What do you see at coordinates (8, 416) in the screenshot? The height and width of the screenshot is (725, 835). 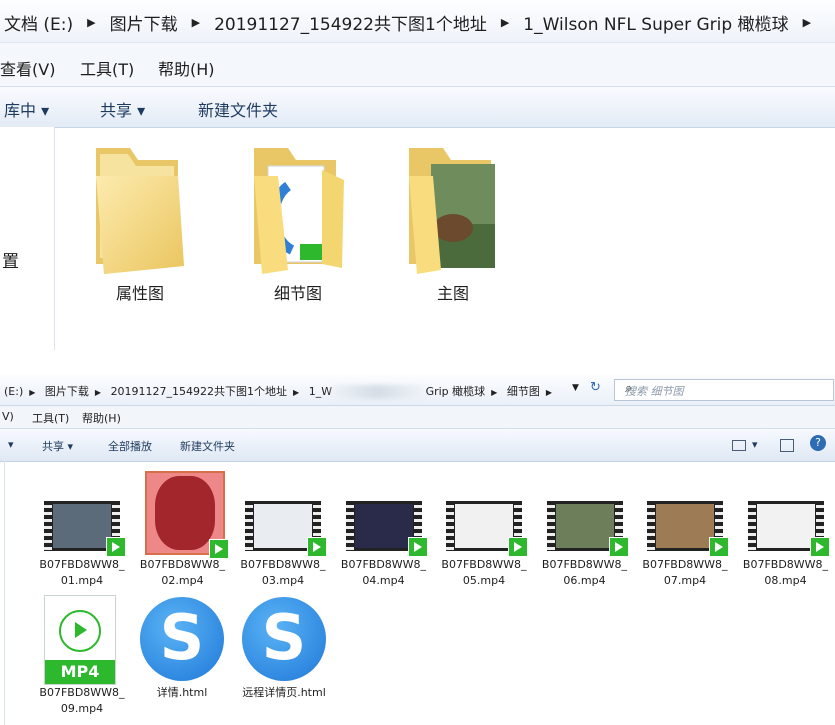 I see `menu-view: V)` at bounding box center [8, 416].